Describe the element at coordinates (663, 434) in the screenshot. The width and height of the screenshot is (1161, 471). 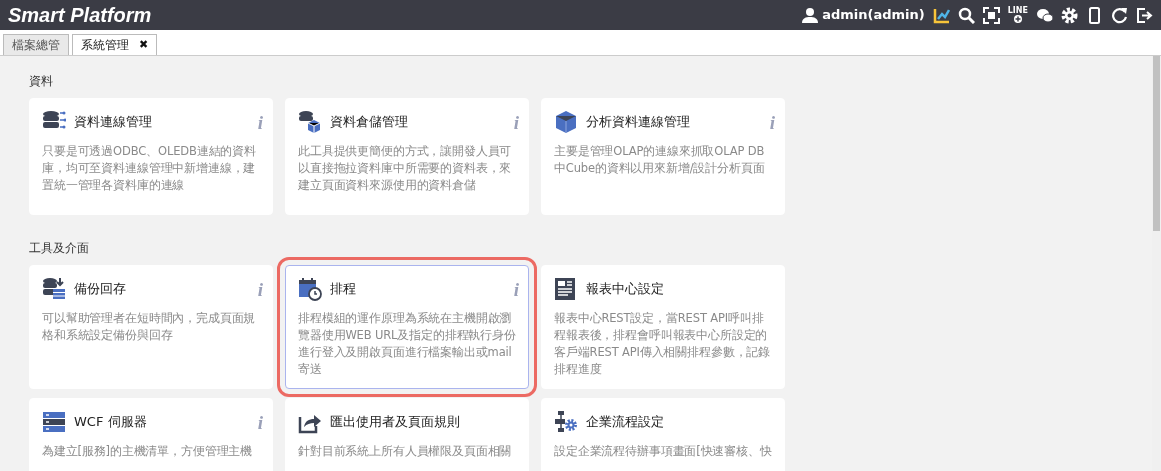
I see `tool-card: 企業流程設定 設定企業流程待辦事項畫面[快速審核、快` at that location.